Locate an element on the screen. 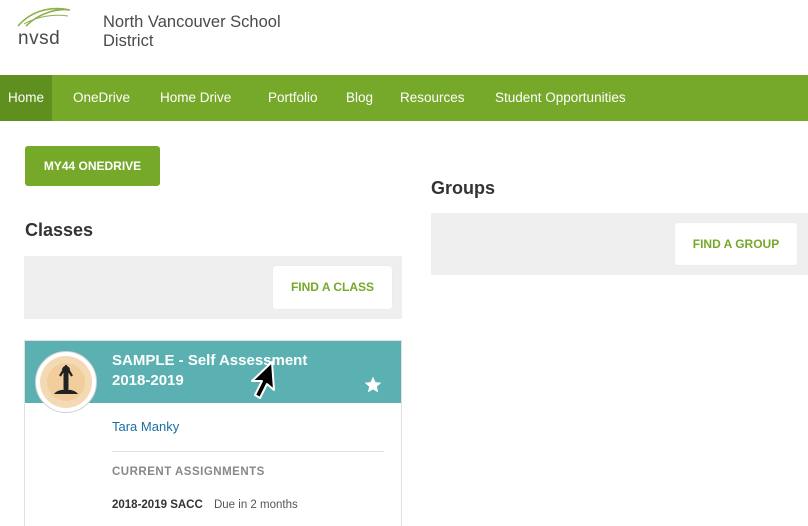 This screenshot has width=808, height=526. nav-portfolio: Portfolio is located at coordinates (293, 98).